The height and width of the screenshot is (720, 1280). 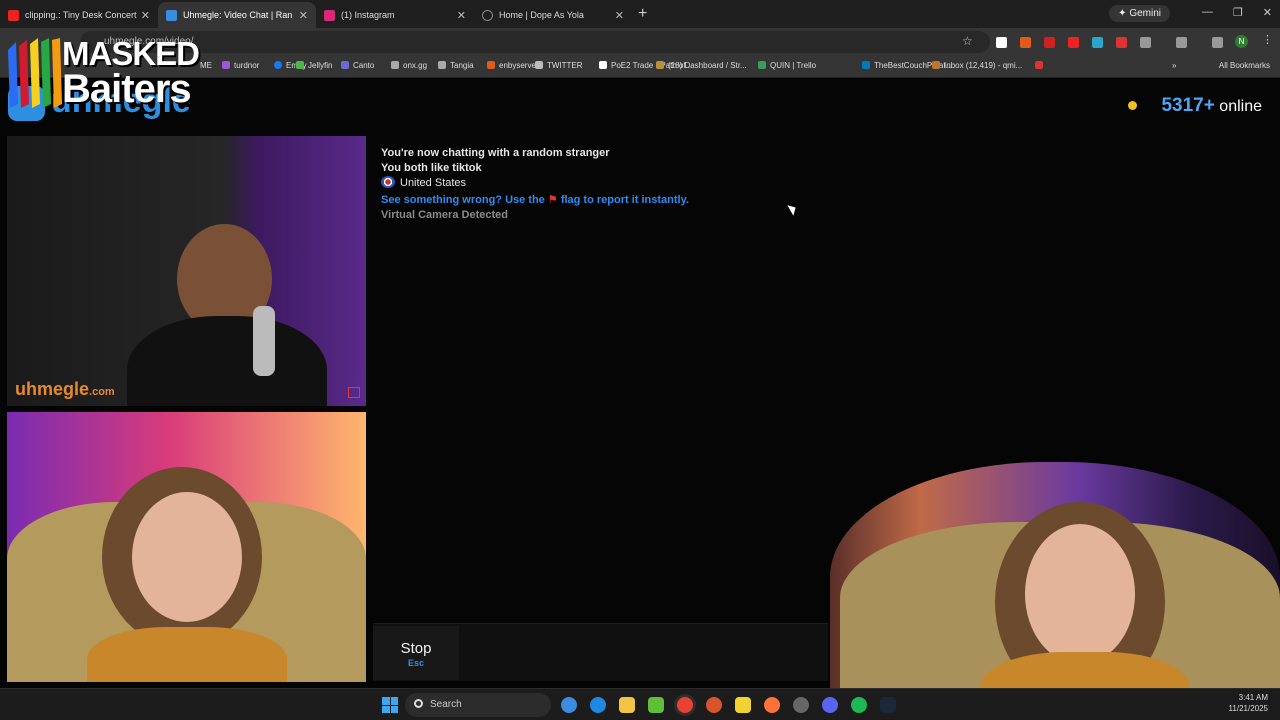 What do you see at coordinates (569, 705) in the screenshot?
I see `copilot-icon` at bounding box center [569, 705].